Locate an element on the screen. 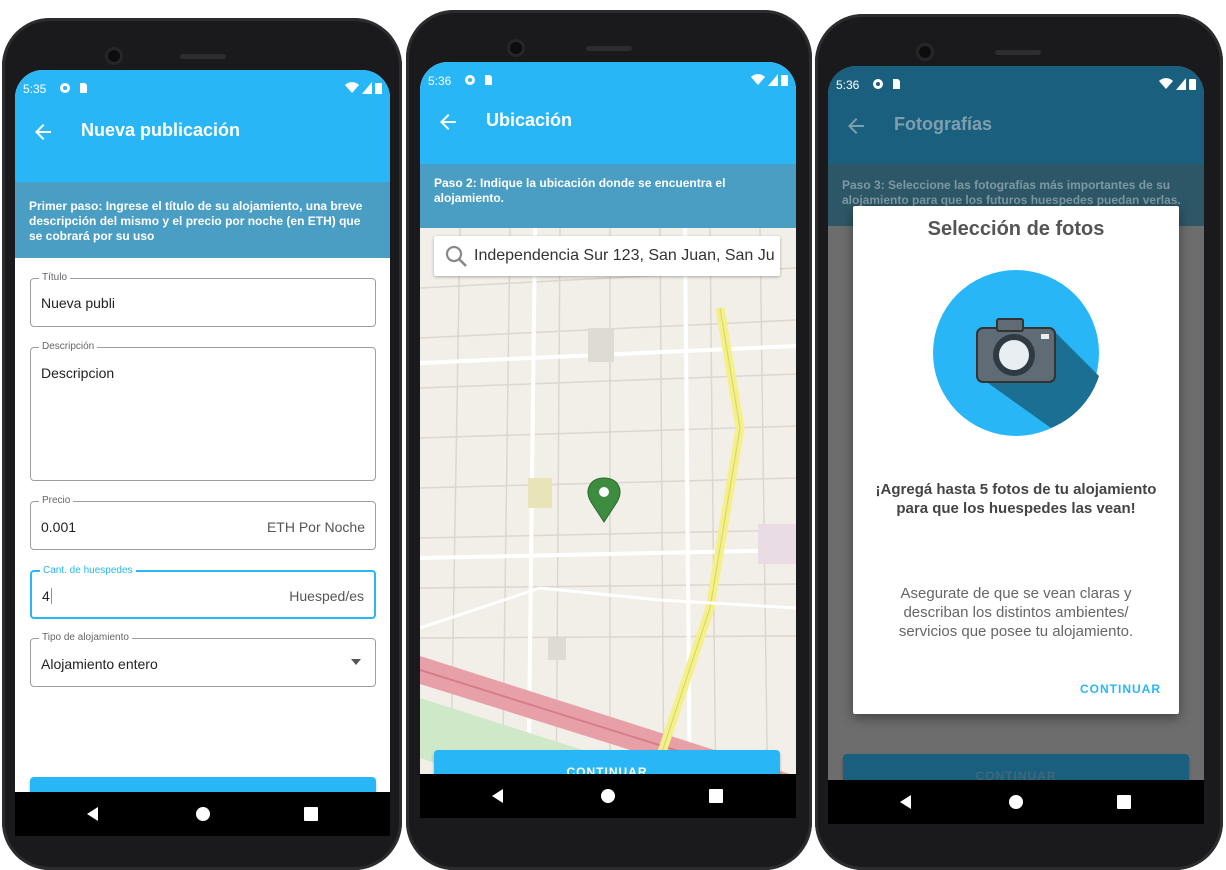 The height and width of the screenshot is (870, 1226). page-title: Nueva publicación is located at coordinates (161, 130).